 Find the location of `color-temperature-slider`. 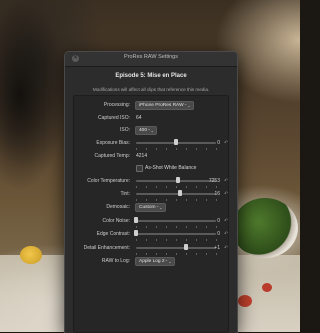

color-temperature-slider is located at coordinates (176, 182).